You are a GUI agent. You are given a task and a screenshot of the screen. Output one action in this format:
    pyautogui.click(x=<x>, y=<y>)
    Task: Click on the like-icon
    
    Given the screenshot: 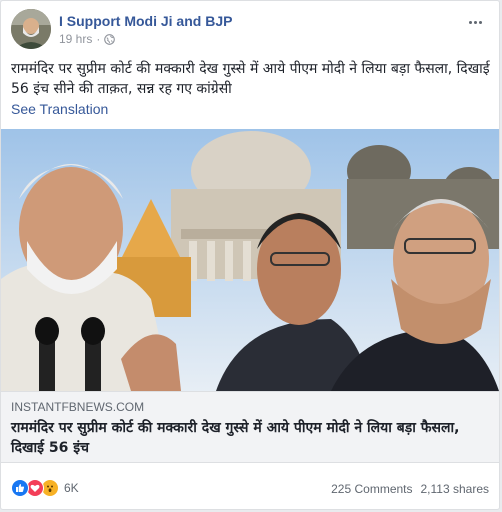 What is the action you would take?
    pyautogui.click(x=20, y=488)
    